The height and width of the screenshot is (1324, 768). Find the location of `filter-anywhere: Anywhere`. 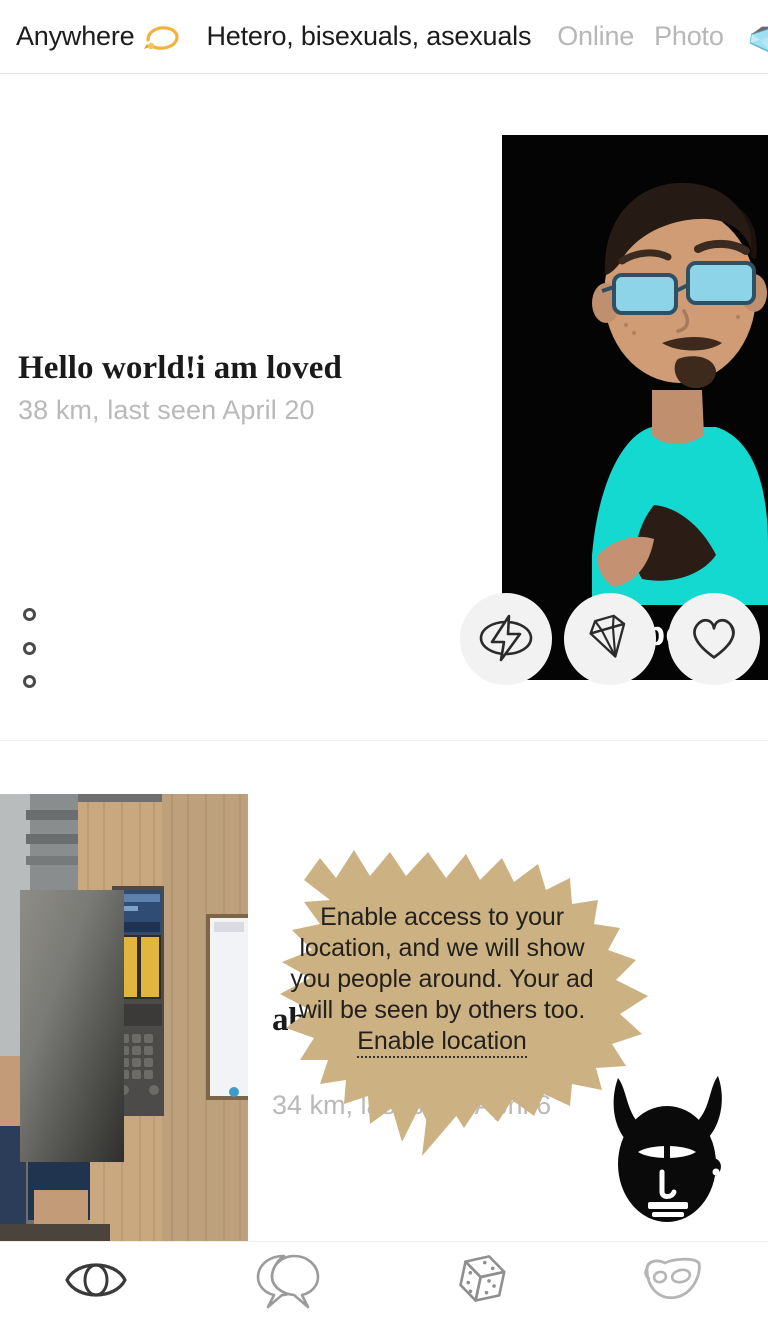

filter-anywhere: Anywhere is located at coordinates (98, 36).